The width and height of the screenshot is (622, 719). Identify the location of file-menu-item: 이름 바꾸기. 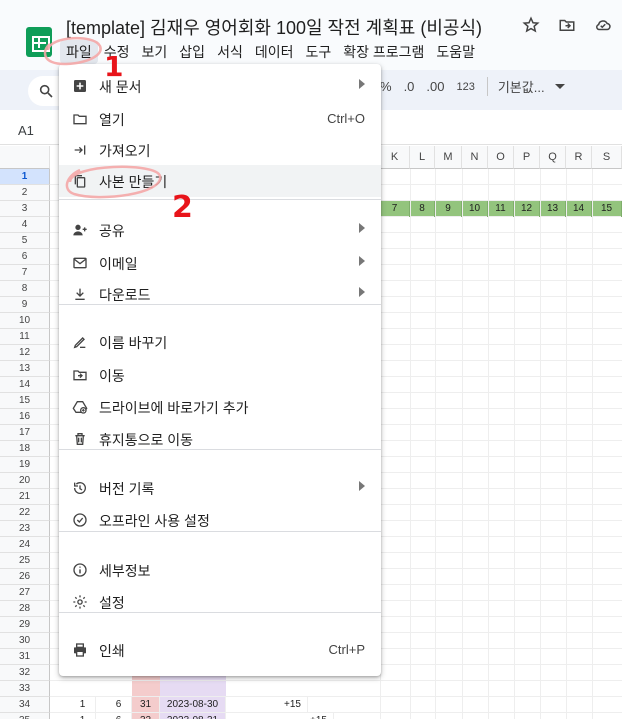
(220, 342).